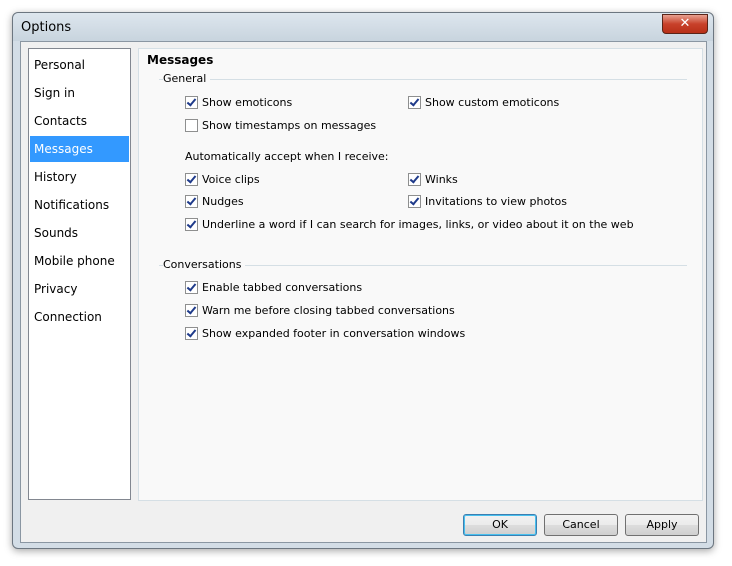 This screenshot has height=566, width=732. Describe the element at coordinates (662, 525) in the screenshot. I see `apply-button: Apply` at that location.